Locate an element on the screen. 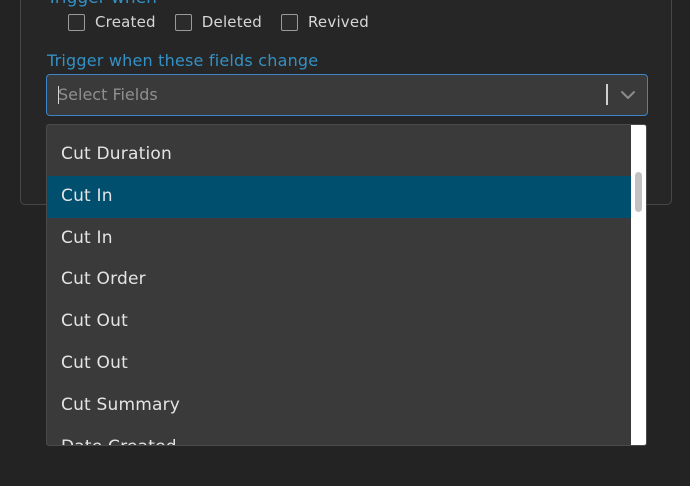  deleted-checkbox is located at coordinates (183, 22).